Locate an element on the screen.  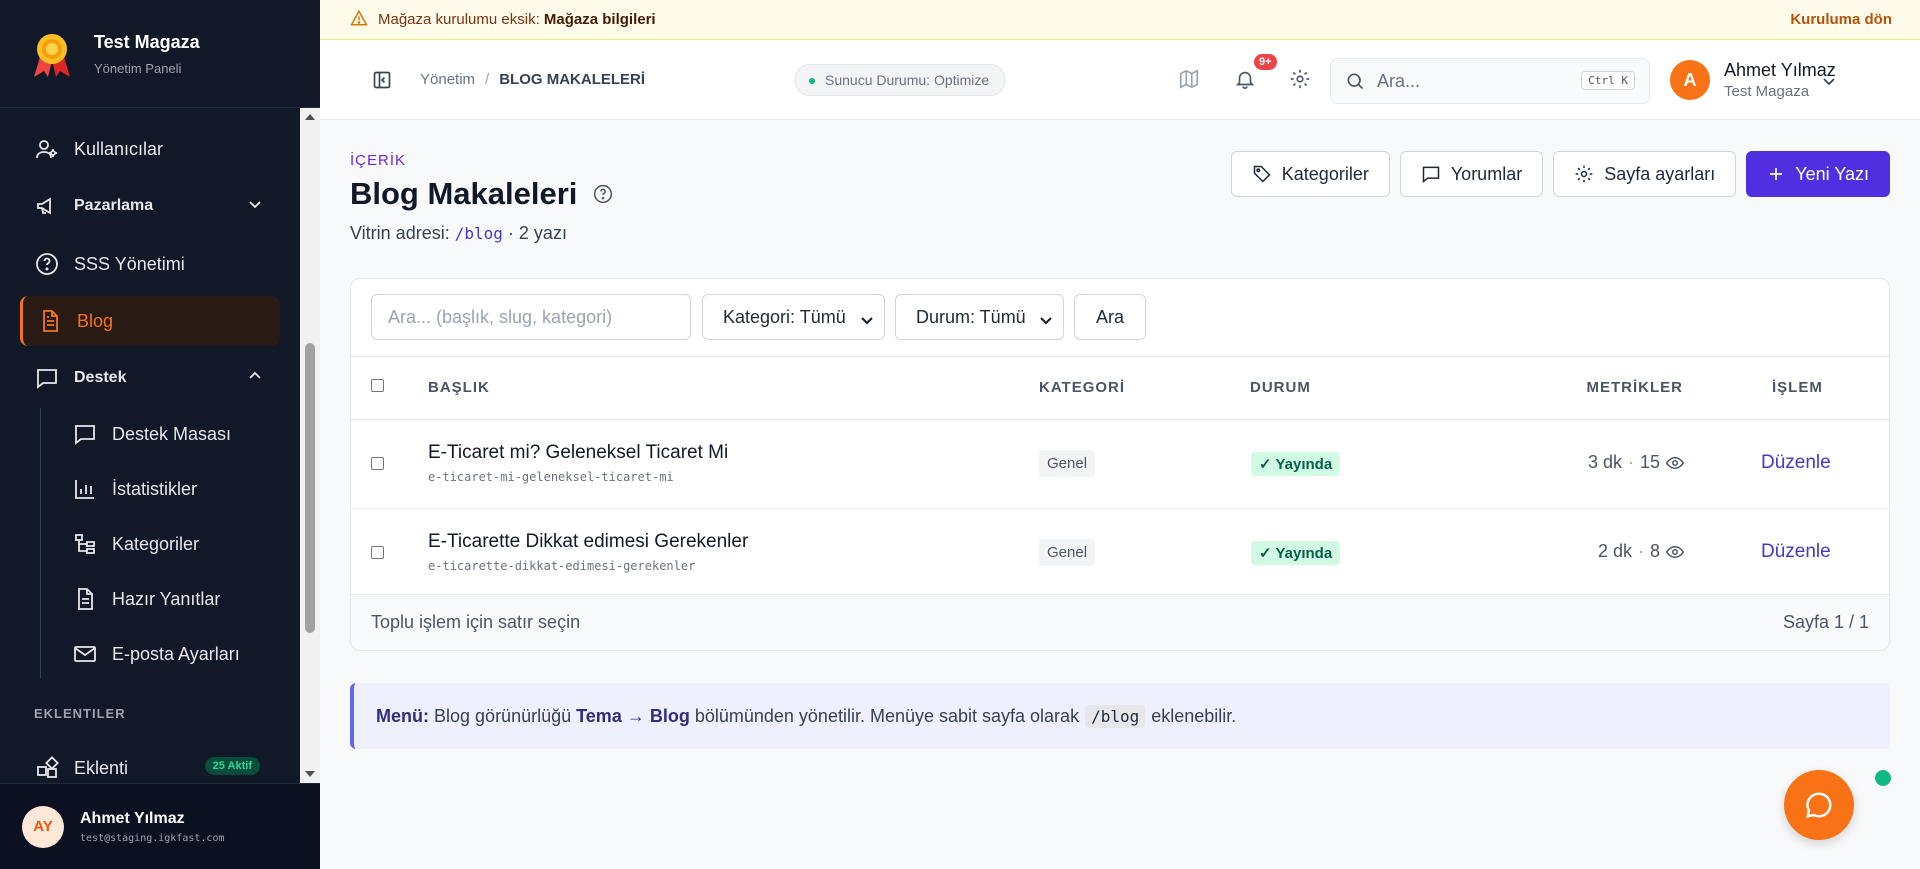
document-icon is located at coordinates (85, 599).